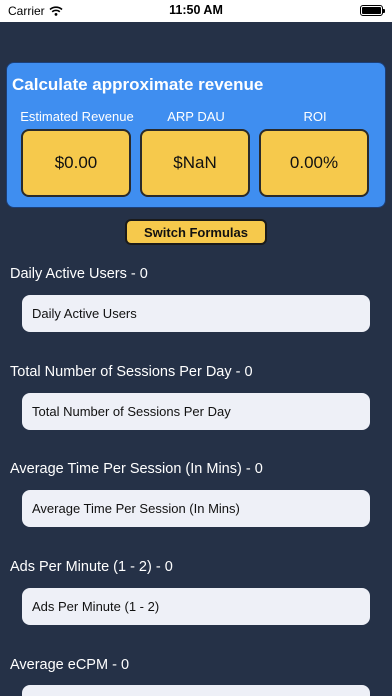 Image resolution: width=392 pixels, height=696 pixels. I want to click on avg-time-per-session-input: Average Time Per Session (In Mins), so click(196, 508).